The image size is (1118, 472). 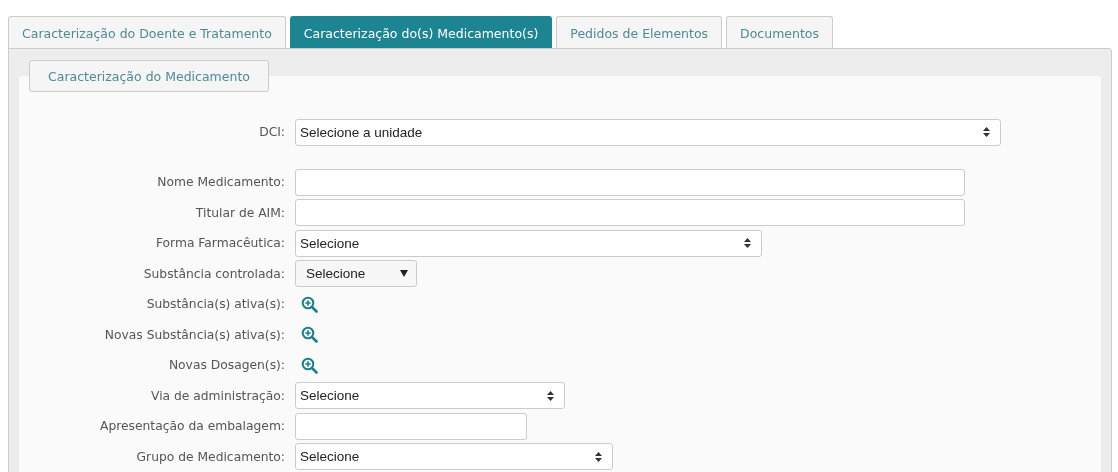 I want to click on dropdown-field: Selecione, so click(x=356, y=274).